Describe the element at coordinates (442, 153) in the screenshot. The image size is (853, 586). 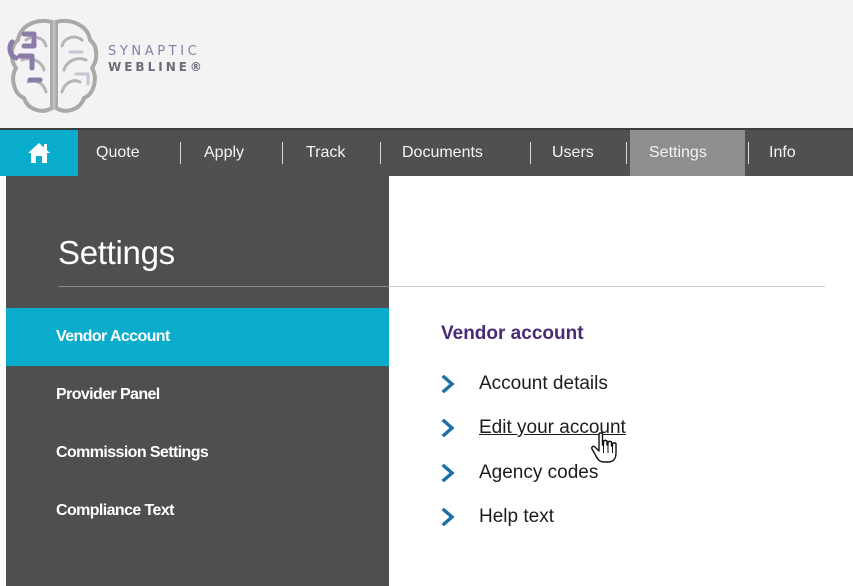
I see `nav-documents: Documents` at that location.